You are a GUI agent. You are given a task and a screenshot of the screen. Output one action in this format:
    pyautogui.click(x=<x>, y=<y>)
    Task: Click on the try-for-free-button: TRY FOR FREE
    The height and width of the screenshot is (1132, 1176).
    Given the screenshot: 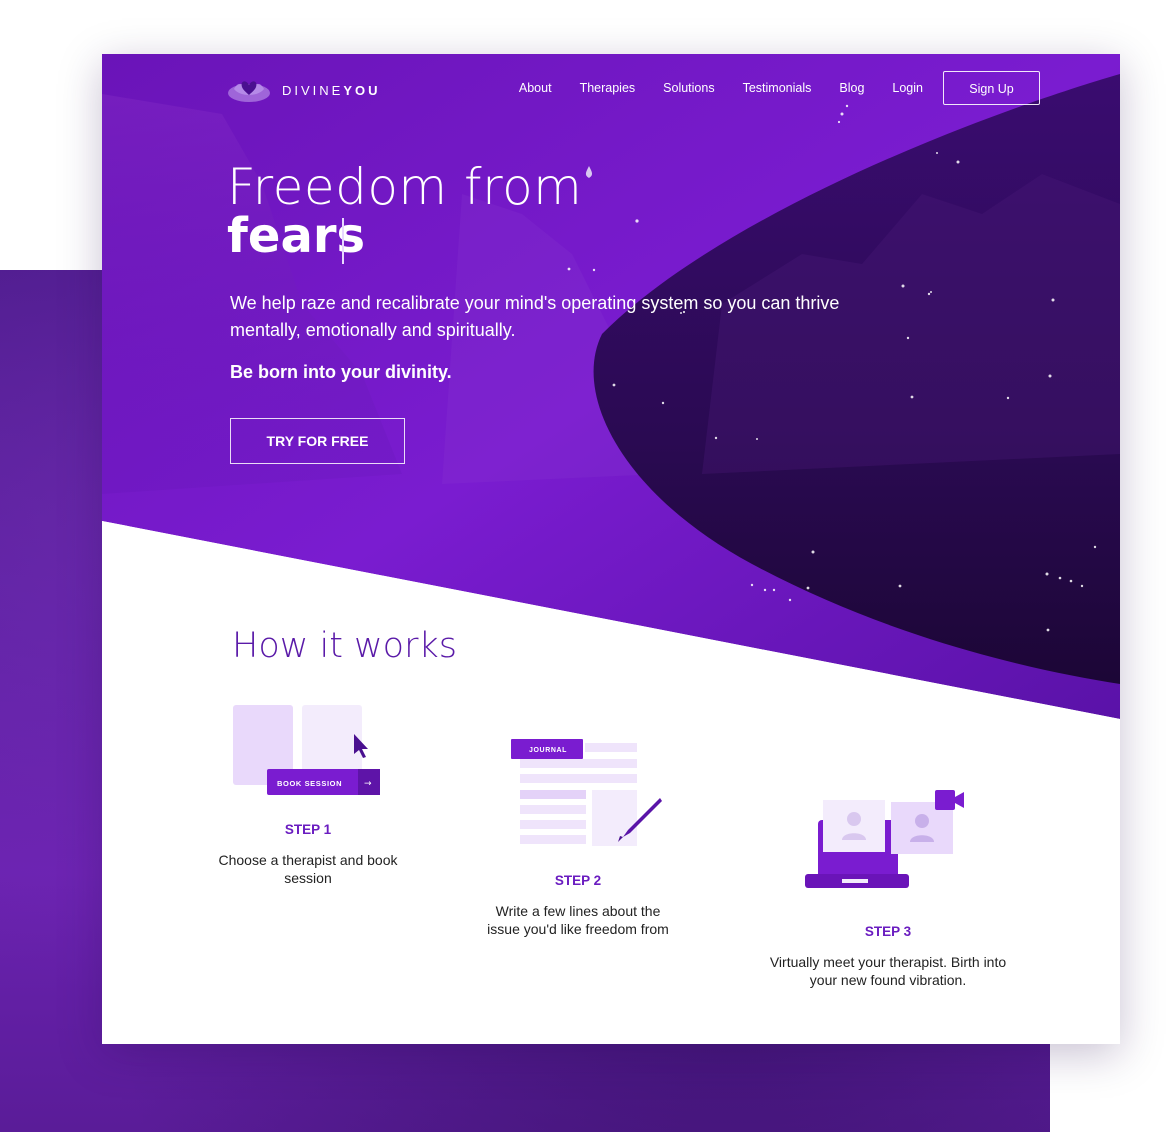 What is the action you would take?
    pyautogui.click(x=317, y=441)
    